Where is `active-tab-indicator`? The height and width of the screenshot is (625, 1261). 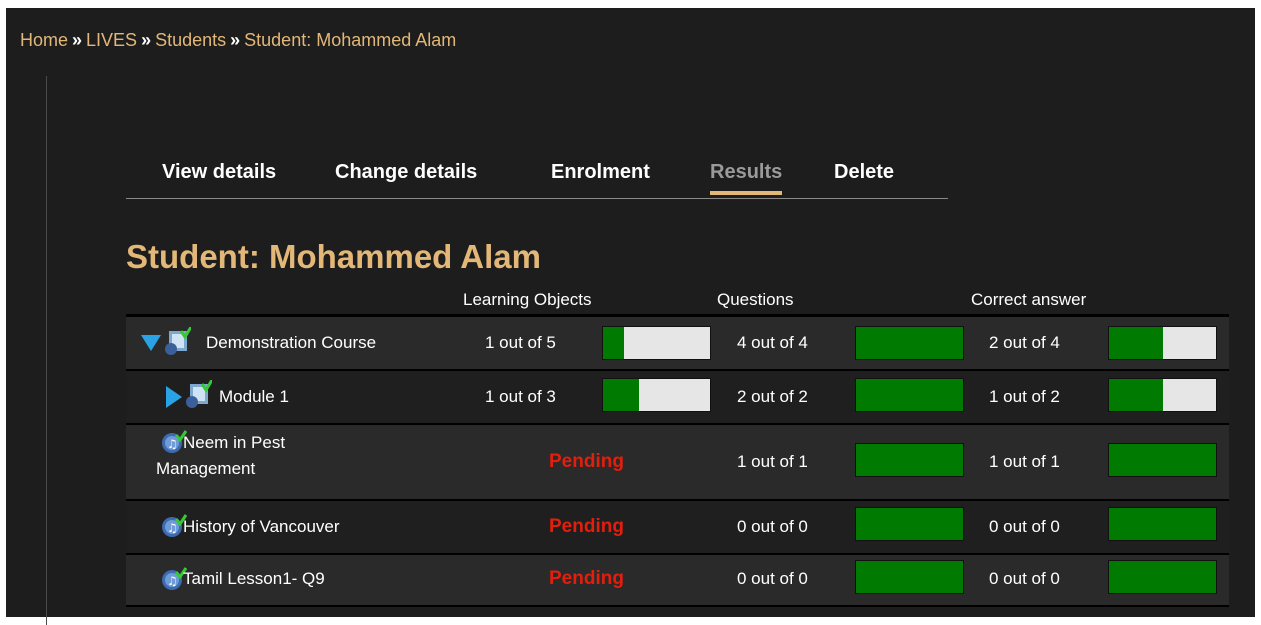
active-tab-indicator is located at coordinates (746, 193).